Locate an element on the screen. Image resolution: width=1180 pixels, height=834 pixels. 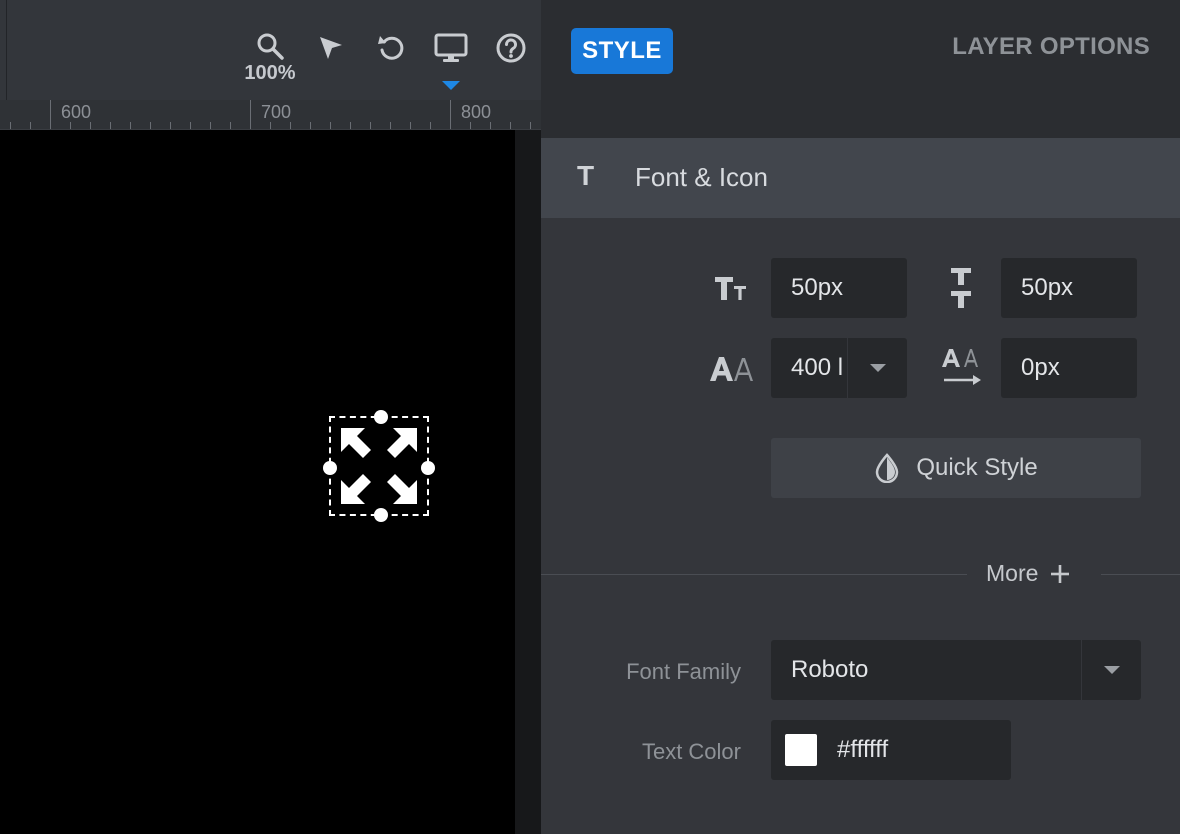
font-weight-value: 400 l is located at coordinates (817, 367).